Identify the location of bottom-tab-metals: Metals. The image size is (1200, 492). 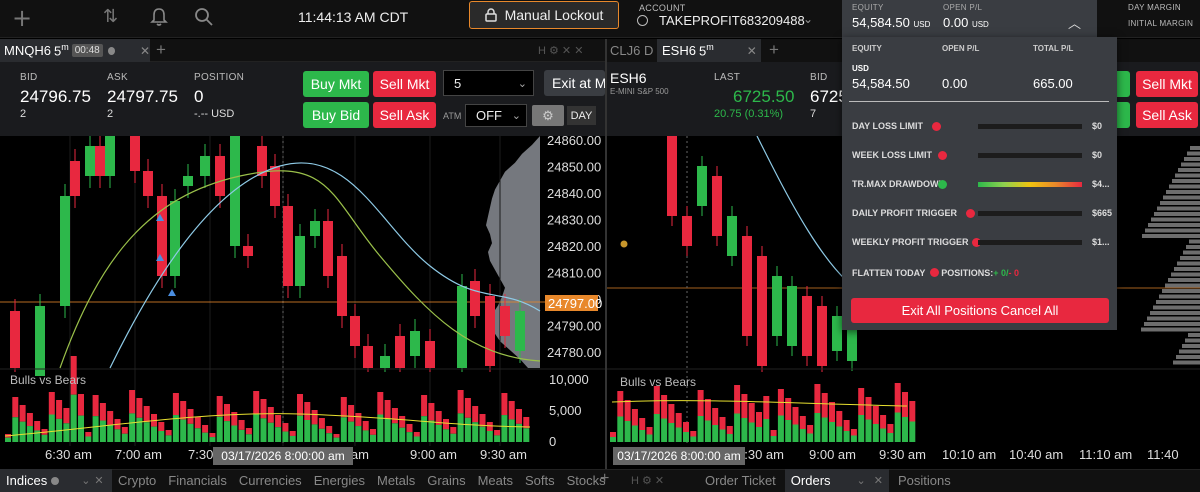
(396, 480).